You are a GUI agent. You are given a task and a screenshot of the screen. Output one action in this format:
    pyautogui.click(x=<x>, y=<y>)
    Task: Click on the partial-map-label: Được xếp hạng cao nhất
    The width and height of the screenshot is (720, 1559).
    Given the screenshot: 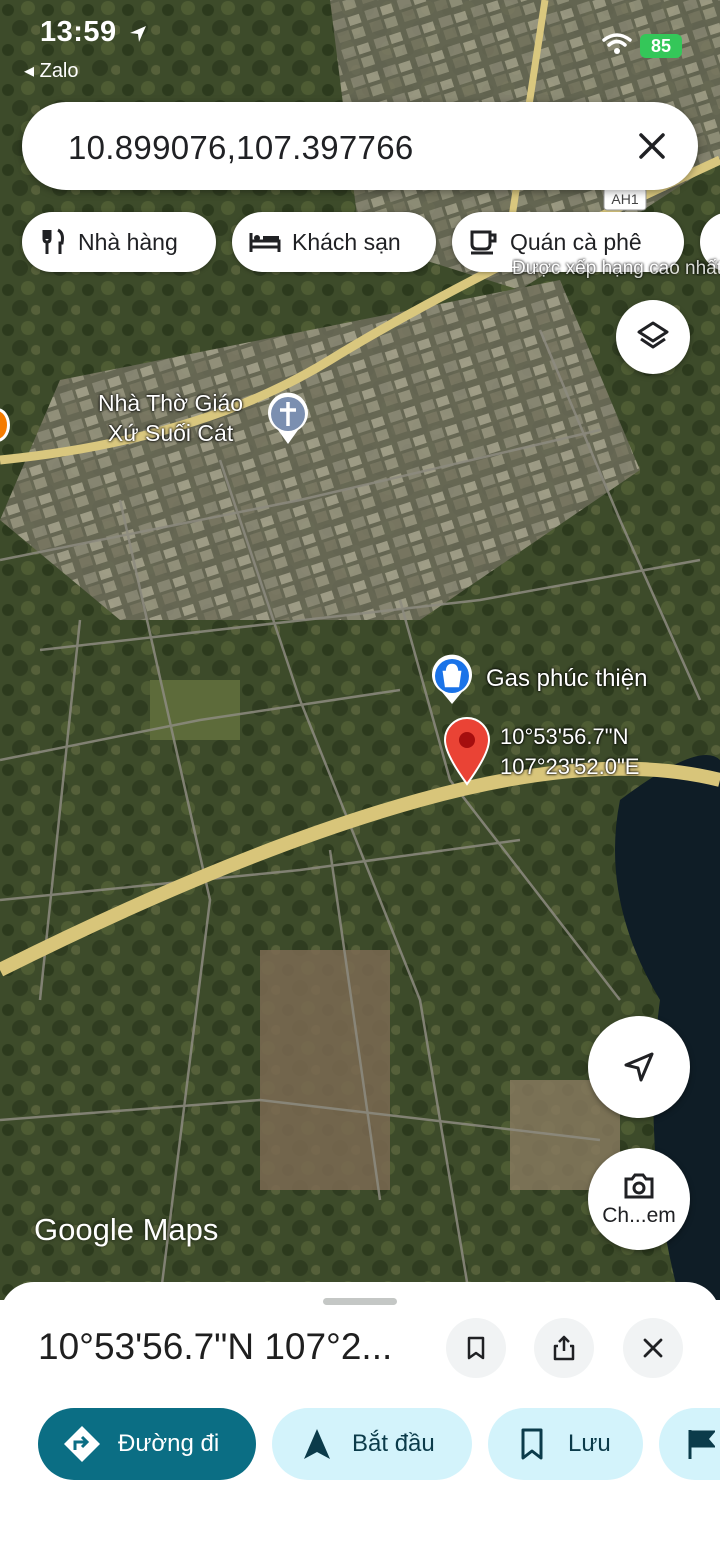 What is the action you would take?
    pyautogui.click(x=616, y=268)
    